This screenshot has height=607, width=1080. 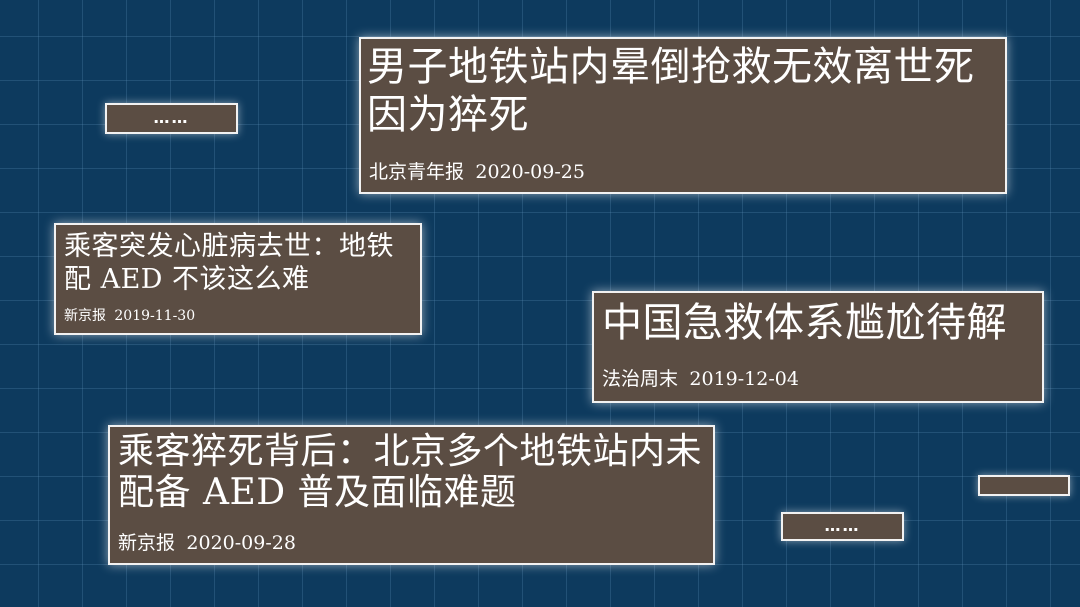 I want to click on blank-placeholder-card, so click(x=1024, y=485).